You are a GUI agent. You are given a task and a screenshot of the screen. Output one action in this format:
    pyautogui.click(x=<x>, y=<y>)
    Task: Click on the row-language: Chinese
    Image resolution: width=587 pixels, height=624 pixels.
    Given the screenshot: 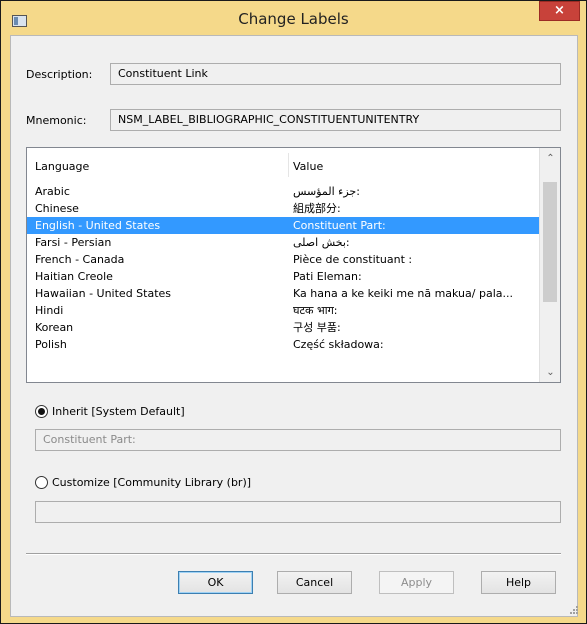 What is the action you would take?
    pyautogui.click(x=57, y=208)
    